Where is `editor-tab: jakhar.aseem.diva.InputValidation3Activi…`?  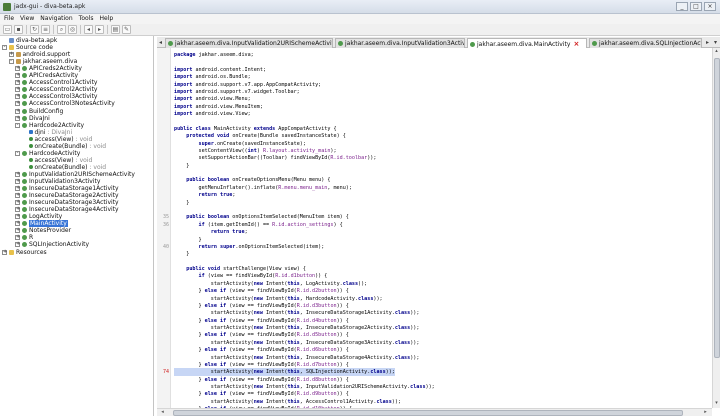
editor-tab: jakhar.aseem.diva.InputValidation3Activi… is located at coordinates (400, 43).